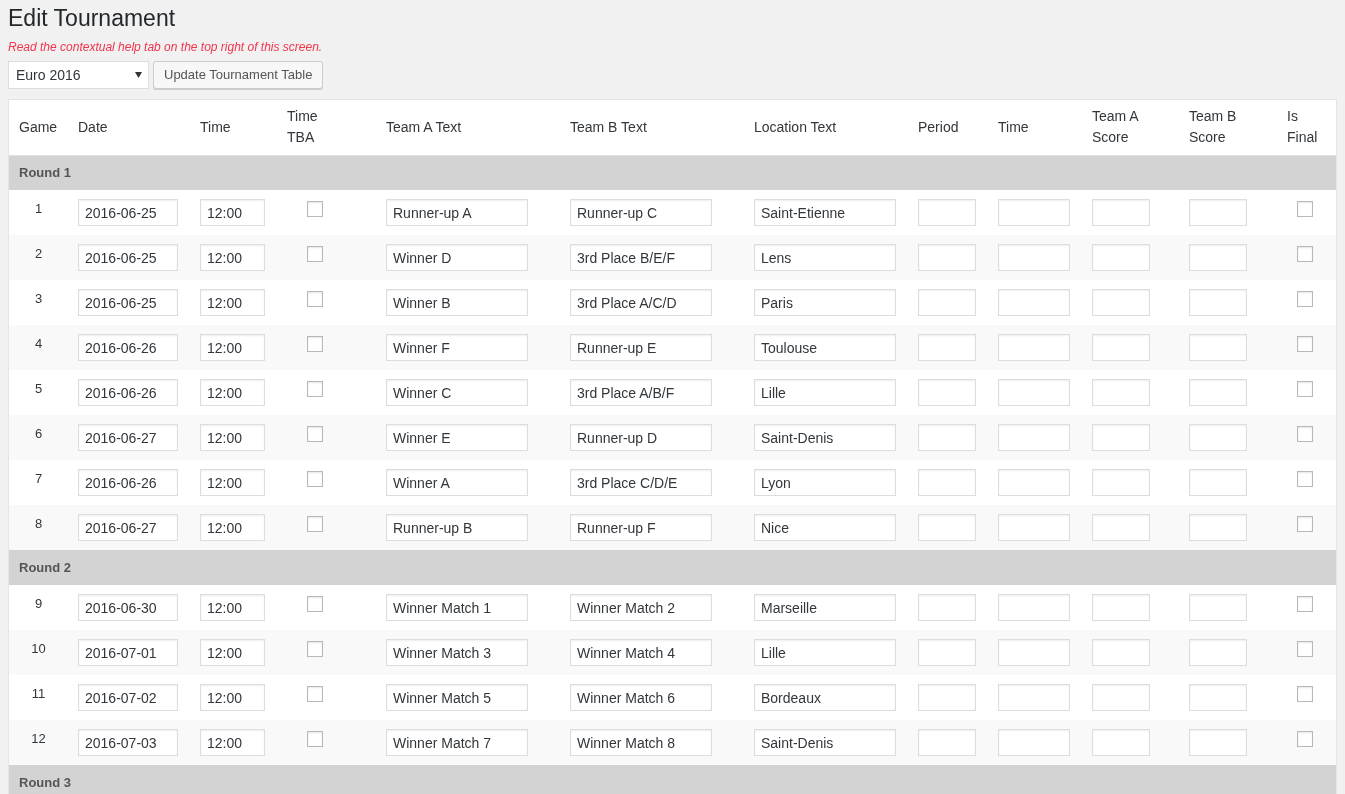 This screenshot has width=1345, height=794. I want to click on team-a-field: Winner E, so click(457, 437).